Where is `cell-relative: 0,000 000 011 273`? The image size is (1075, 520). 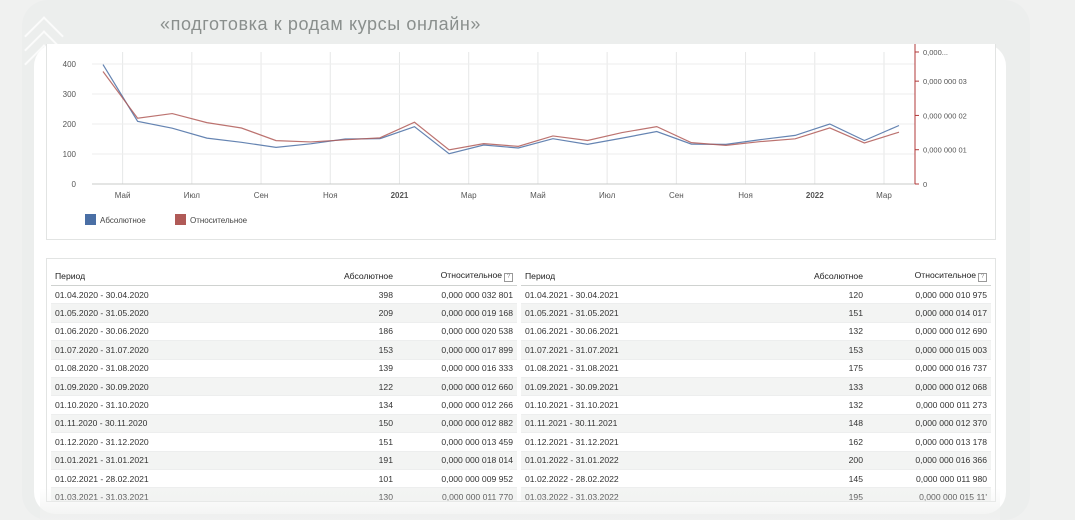 cell-relative: 0,000 000 011 273 is located at coordinates (929, 405).